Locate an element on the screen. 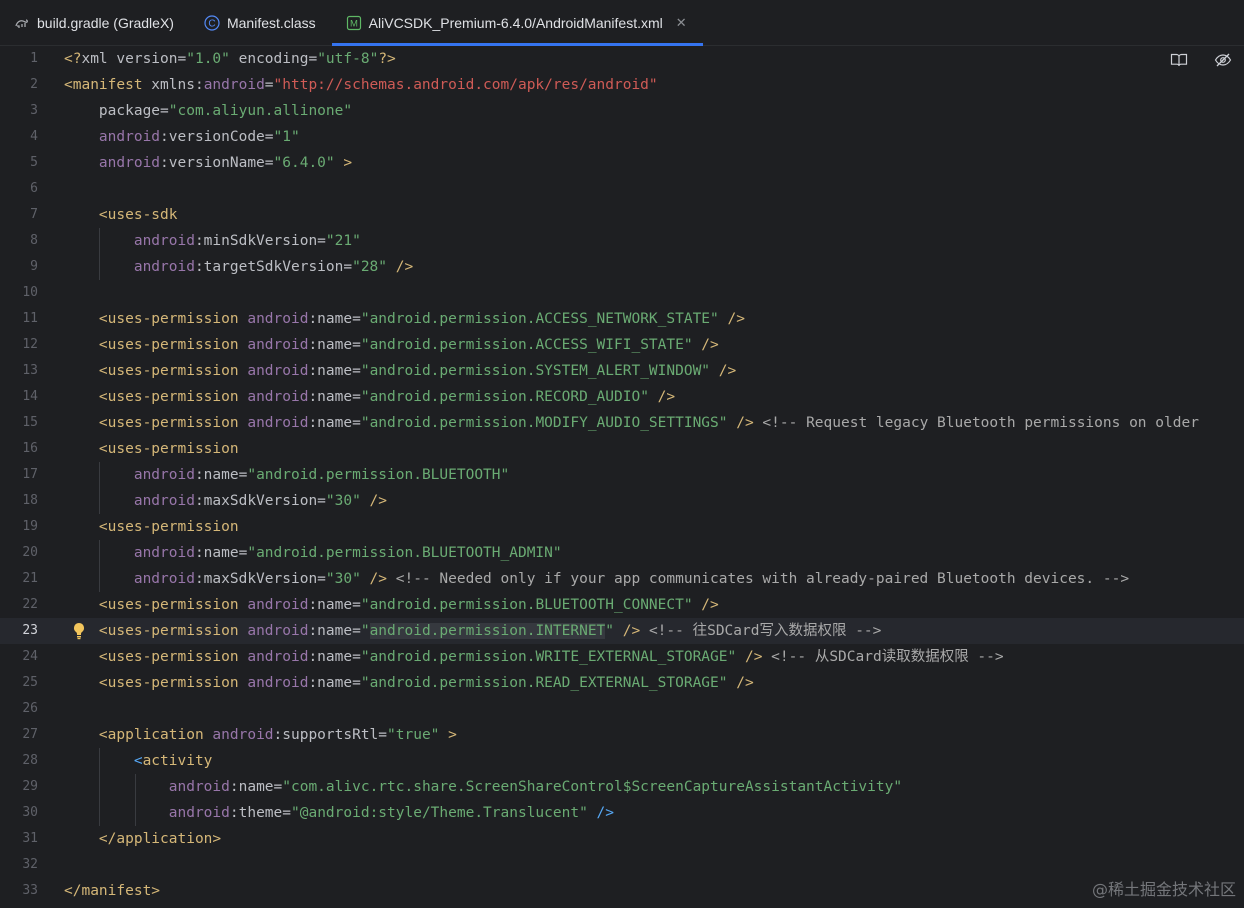 The image size is (1244, 908). line-number: 24 is located at coordinates (19, 657).